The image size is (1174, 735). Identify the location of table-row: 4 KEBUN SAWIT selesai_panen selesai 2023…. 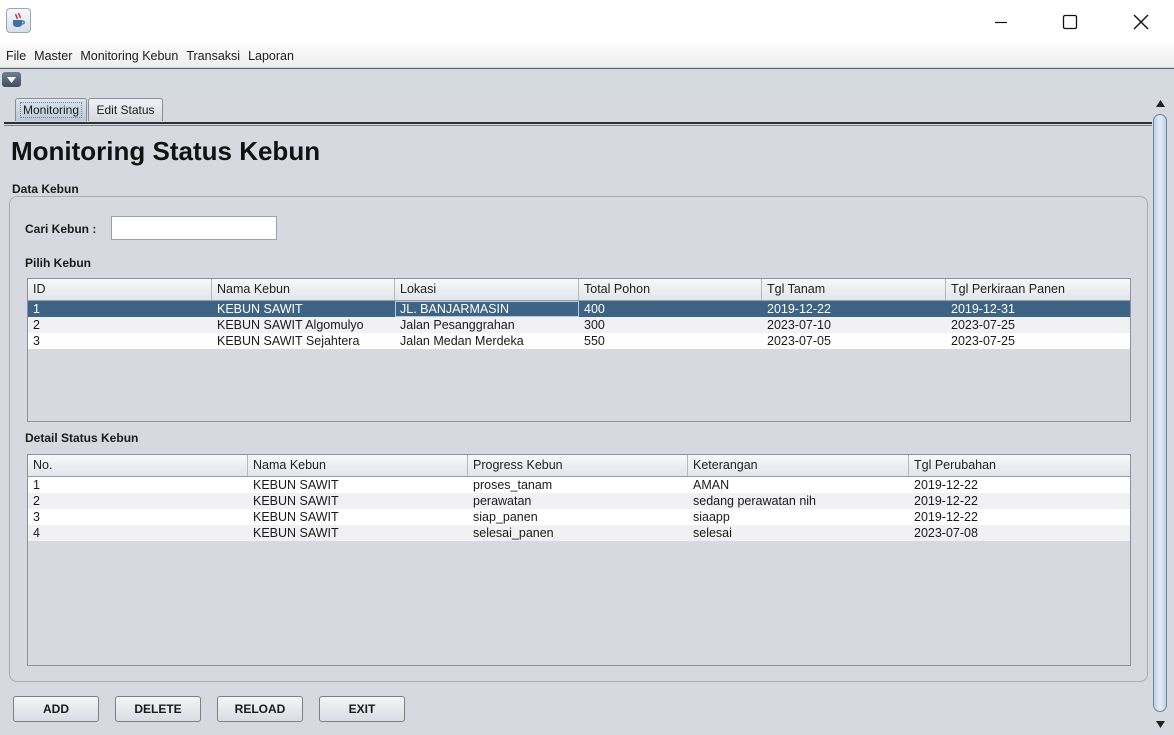
(579, 533).